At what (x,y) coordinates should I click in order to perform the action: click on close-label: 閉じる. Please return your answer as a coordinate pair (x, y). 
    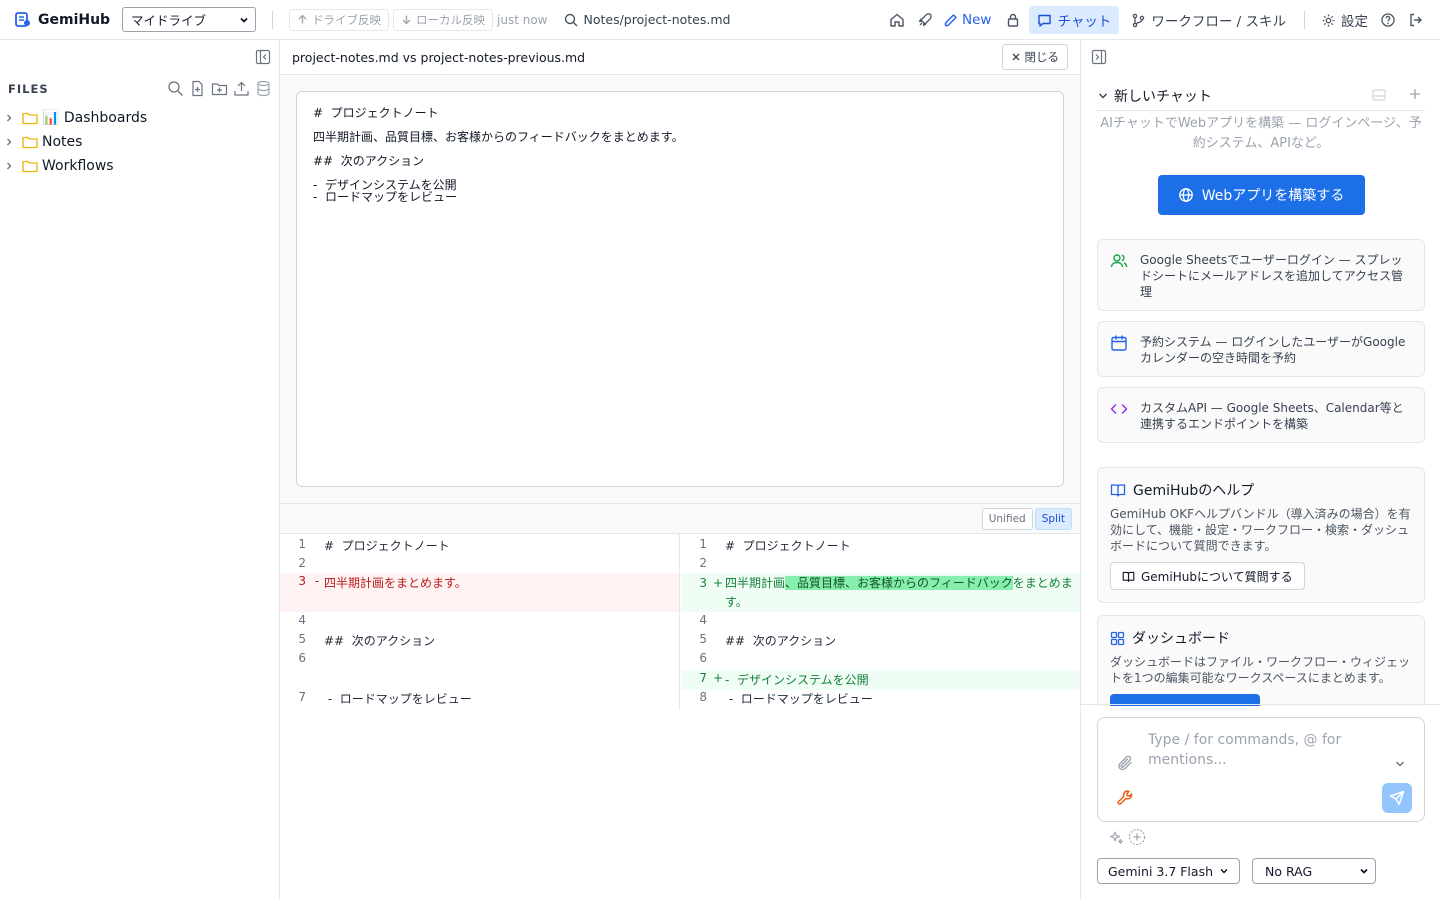
    Looking at the image, I should click on (1042, 57).